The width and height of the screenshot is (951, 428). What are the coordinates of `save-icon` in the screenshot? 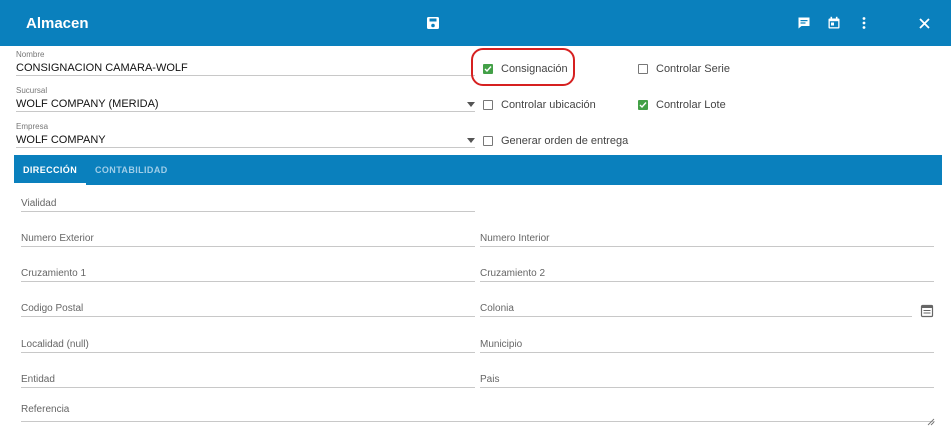 It's located at (433, 23).